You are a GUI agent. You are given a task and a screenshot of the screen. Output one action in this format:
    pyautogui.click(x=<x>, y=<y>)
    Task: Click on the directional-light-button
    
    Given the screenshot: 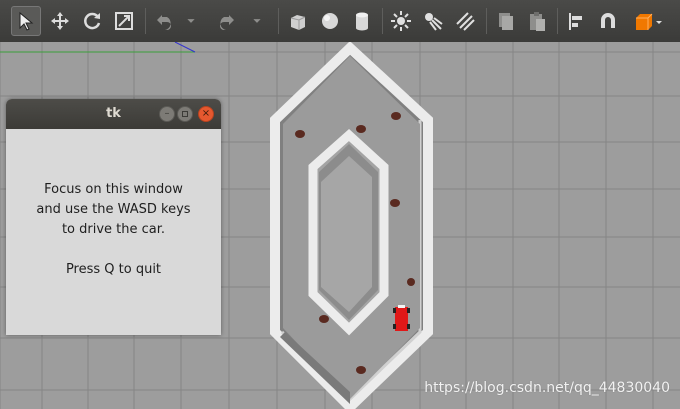 What is the action you would take?
    pyautogui.click(x=465, y=21)
    